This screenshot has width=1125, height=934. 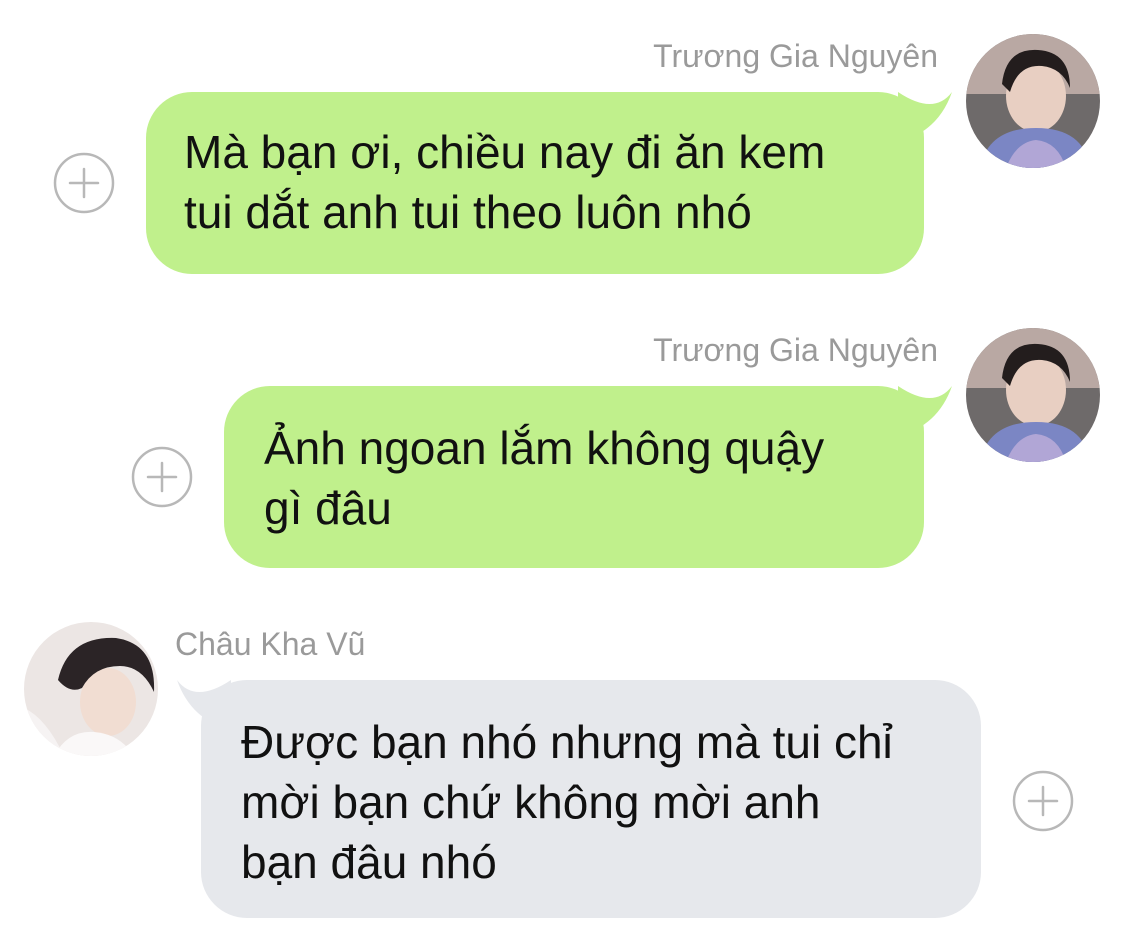 I want to click on message-bubble: Ảnh ngoan lắm không quậy gì đâu, so click(x=574, y=477).